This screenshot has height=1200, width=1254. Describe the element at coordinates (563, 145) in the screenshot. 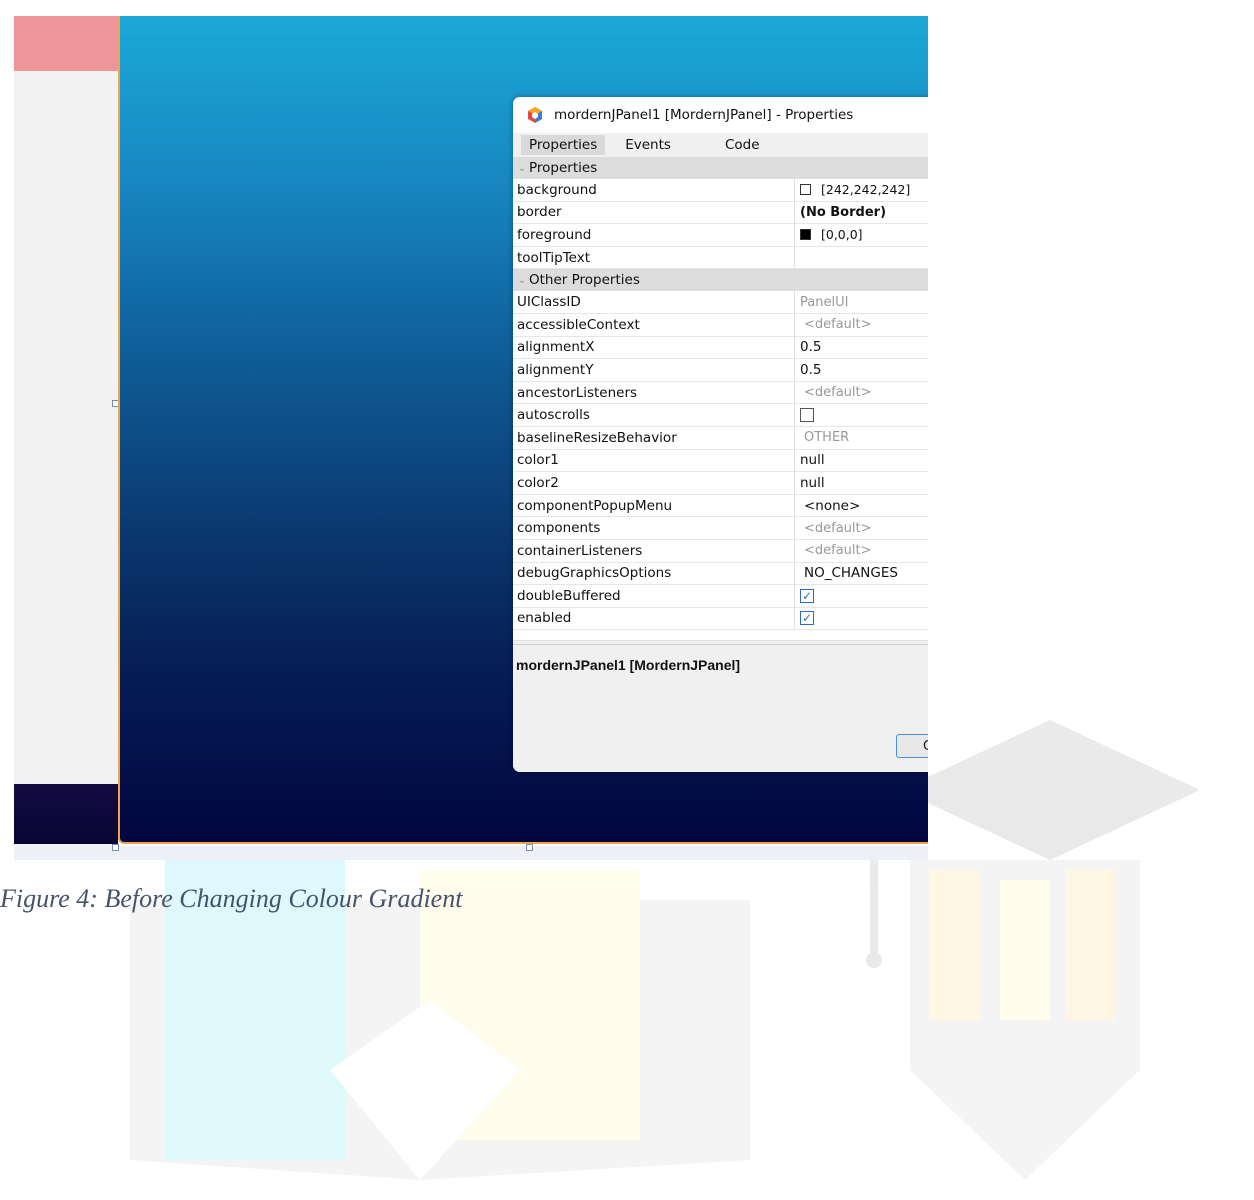

I see `tab-properties: Properties` at that location.